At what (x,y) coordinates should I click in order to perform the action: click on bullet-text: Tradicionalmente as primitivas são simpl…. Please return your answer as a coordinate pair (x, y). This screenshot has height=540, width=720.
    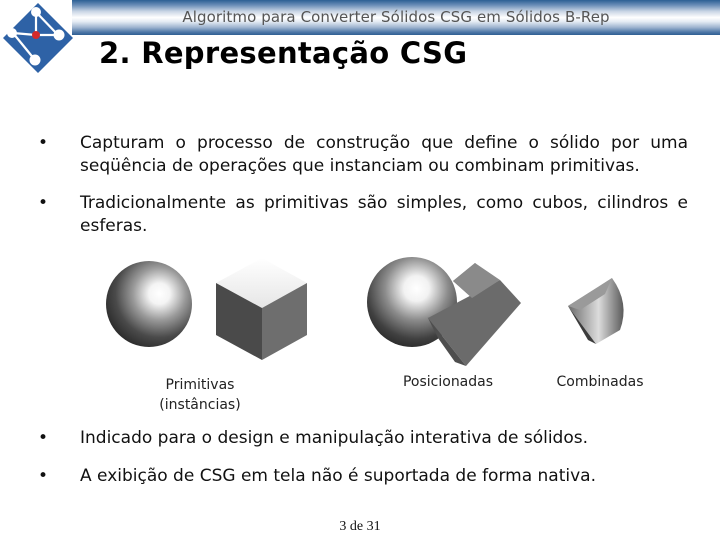
    Looking at the image, I should click on (384, 214).